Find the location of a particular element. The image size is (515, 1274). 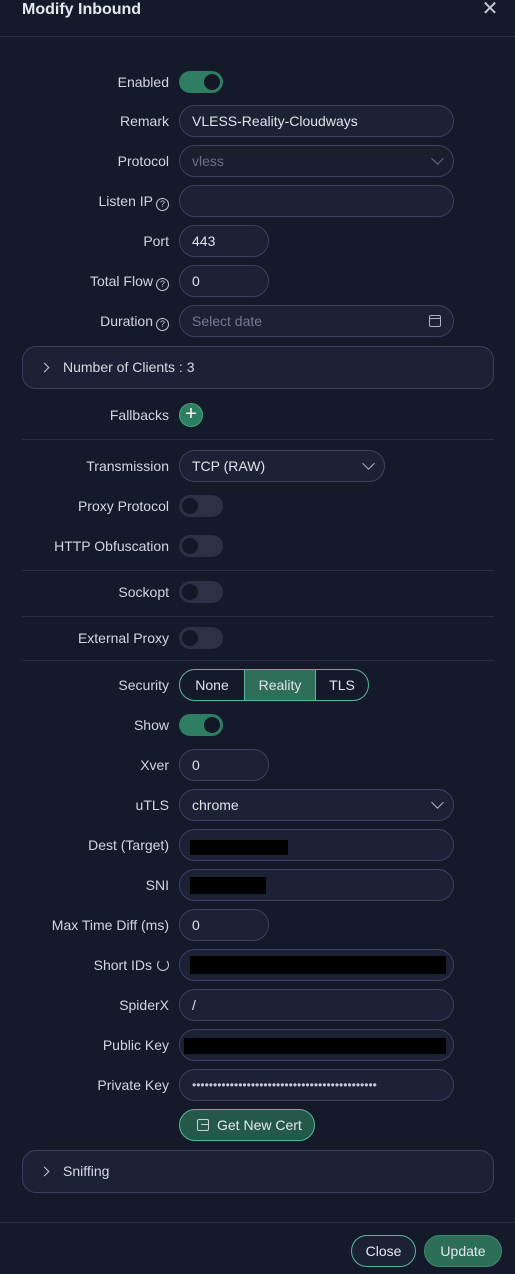

utls-select: chrome is located at coordinates (316, 805).